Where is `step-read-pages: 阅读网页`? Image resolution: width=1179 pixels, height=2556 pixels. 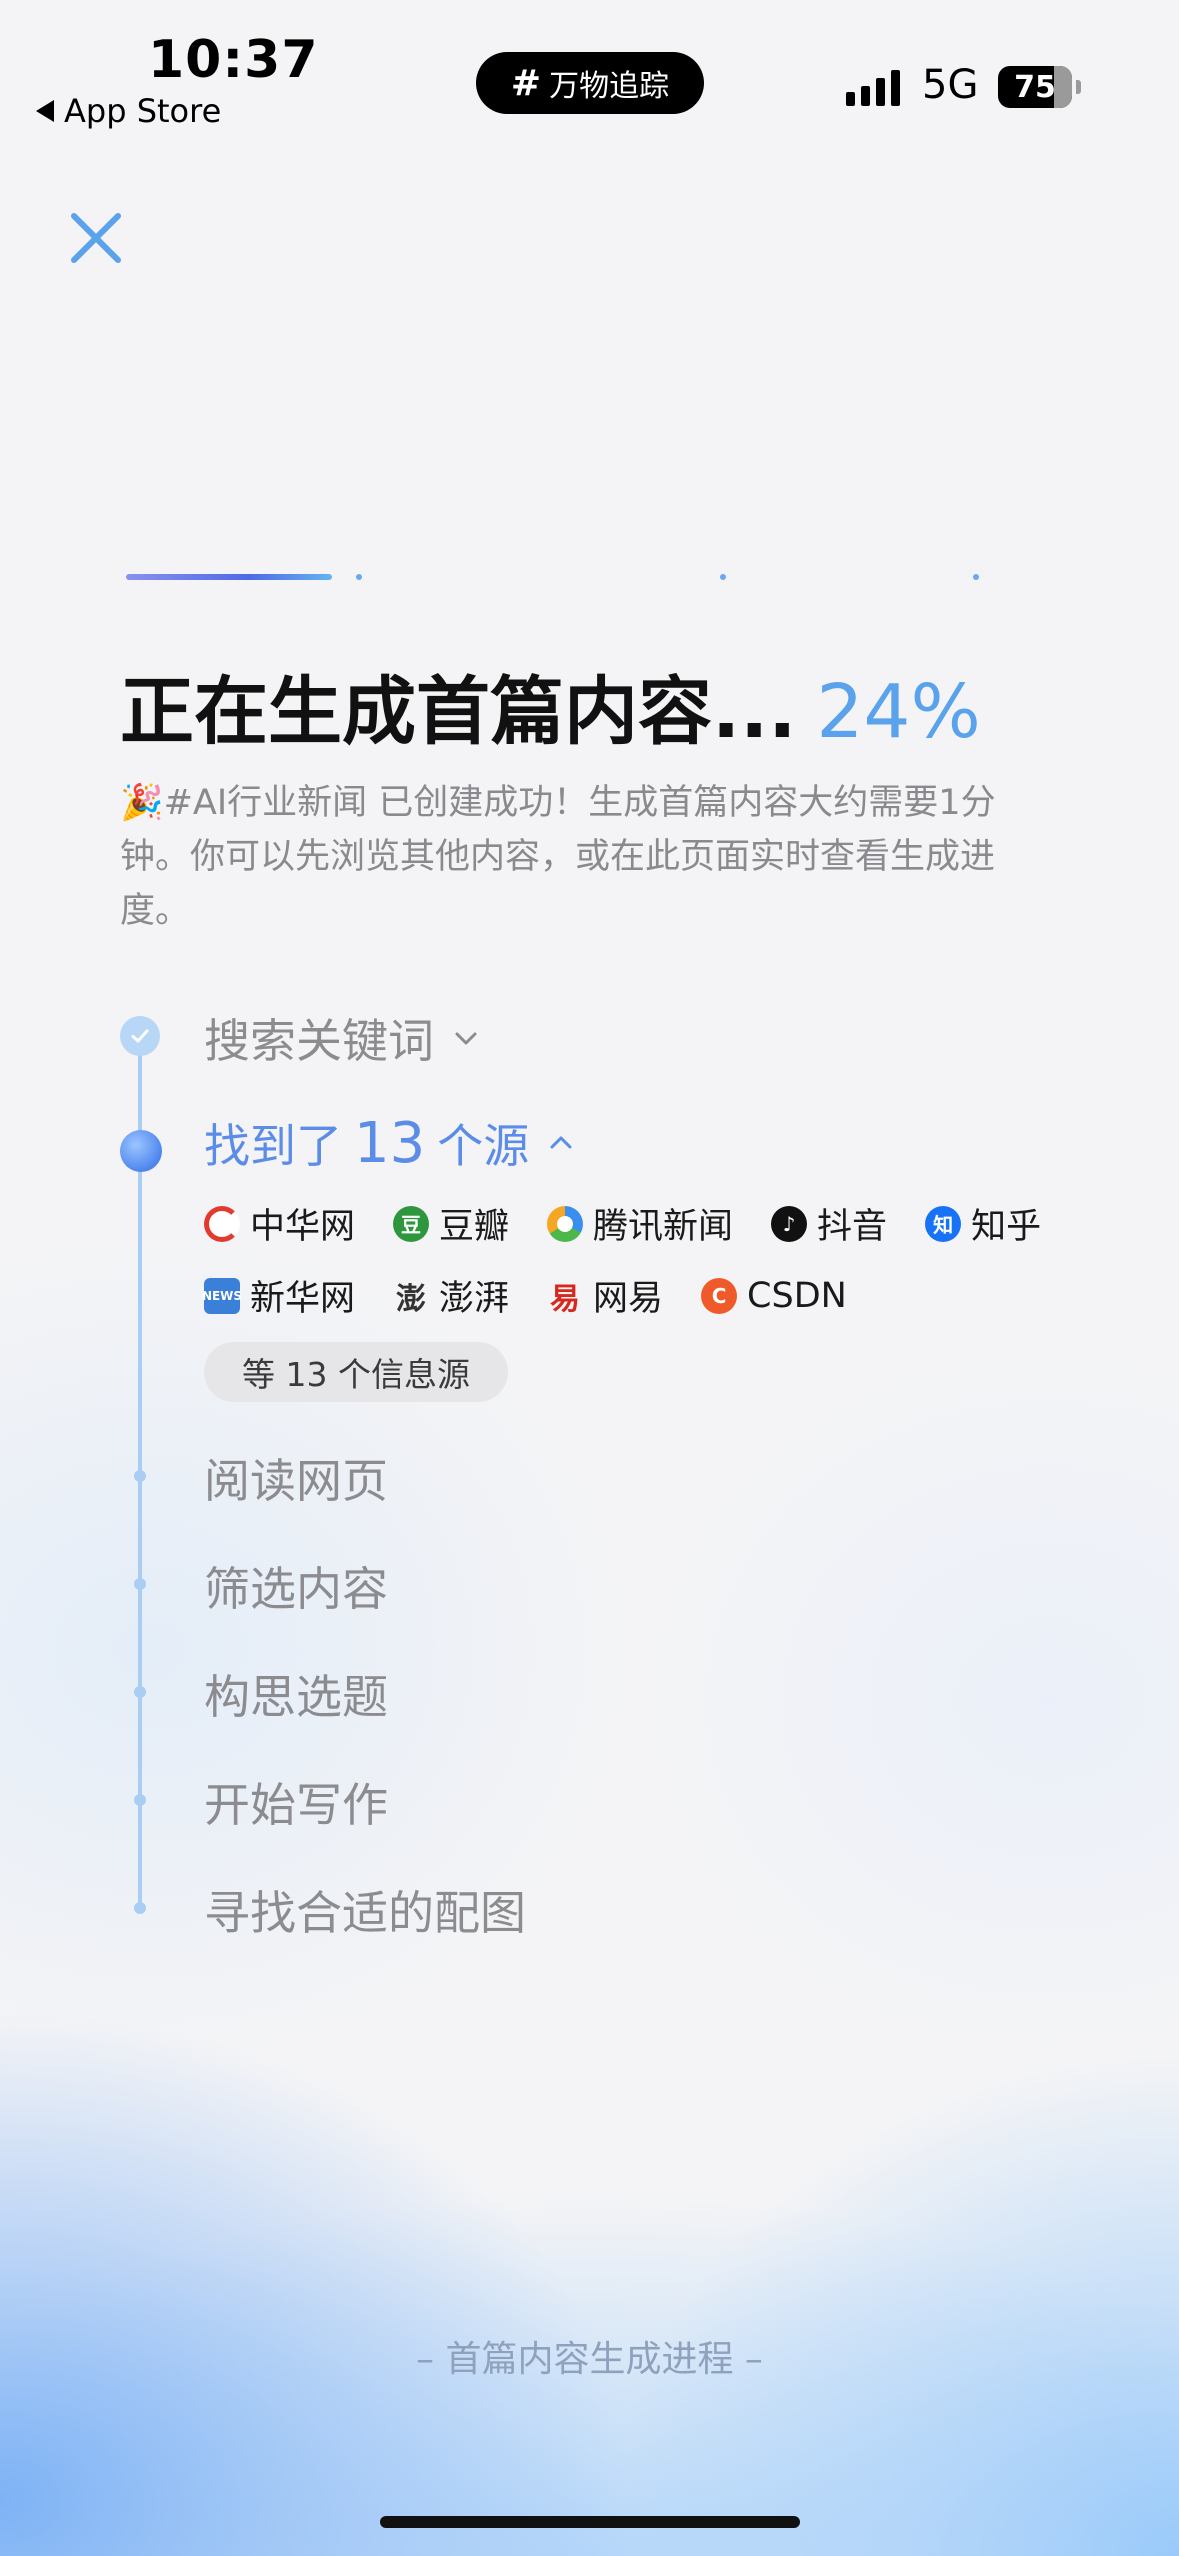
step-read-pages: 阅读网页 is located at coordinates (296, 1481).